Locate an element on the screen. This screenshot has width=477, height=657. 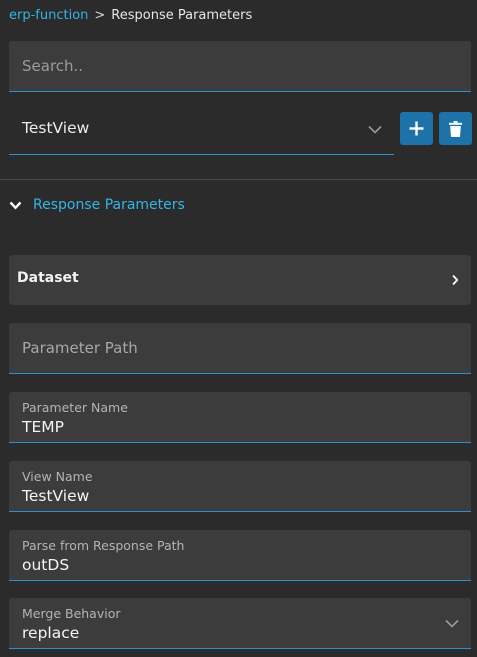
parameter-name-value: TEMP is located at coordinates (43, 427).